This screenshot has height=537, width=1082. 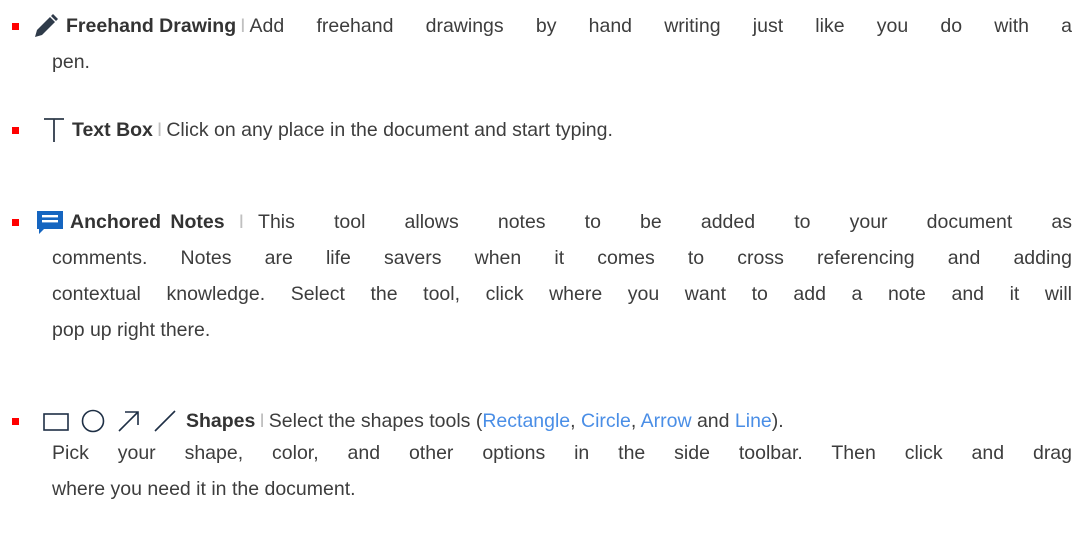 I want to click on term-text-box: Text Box, so click(x=112, y=130).